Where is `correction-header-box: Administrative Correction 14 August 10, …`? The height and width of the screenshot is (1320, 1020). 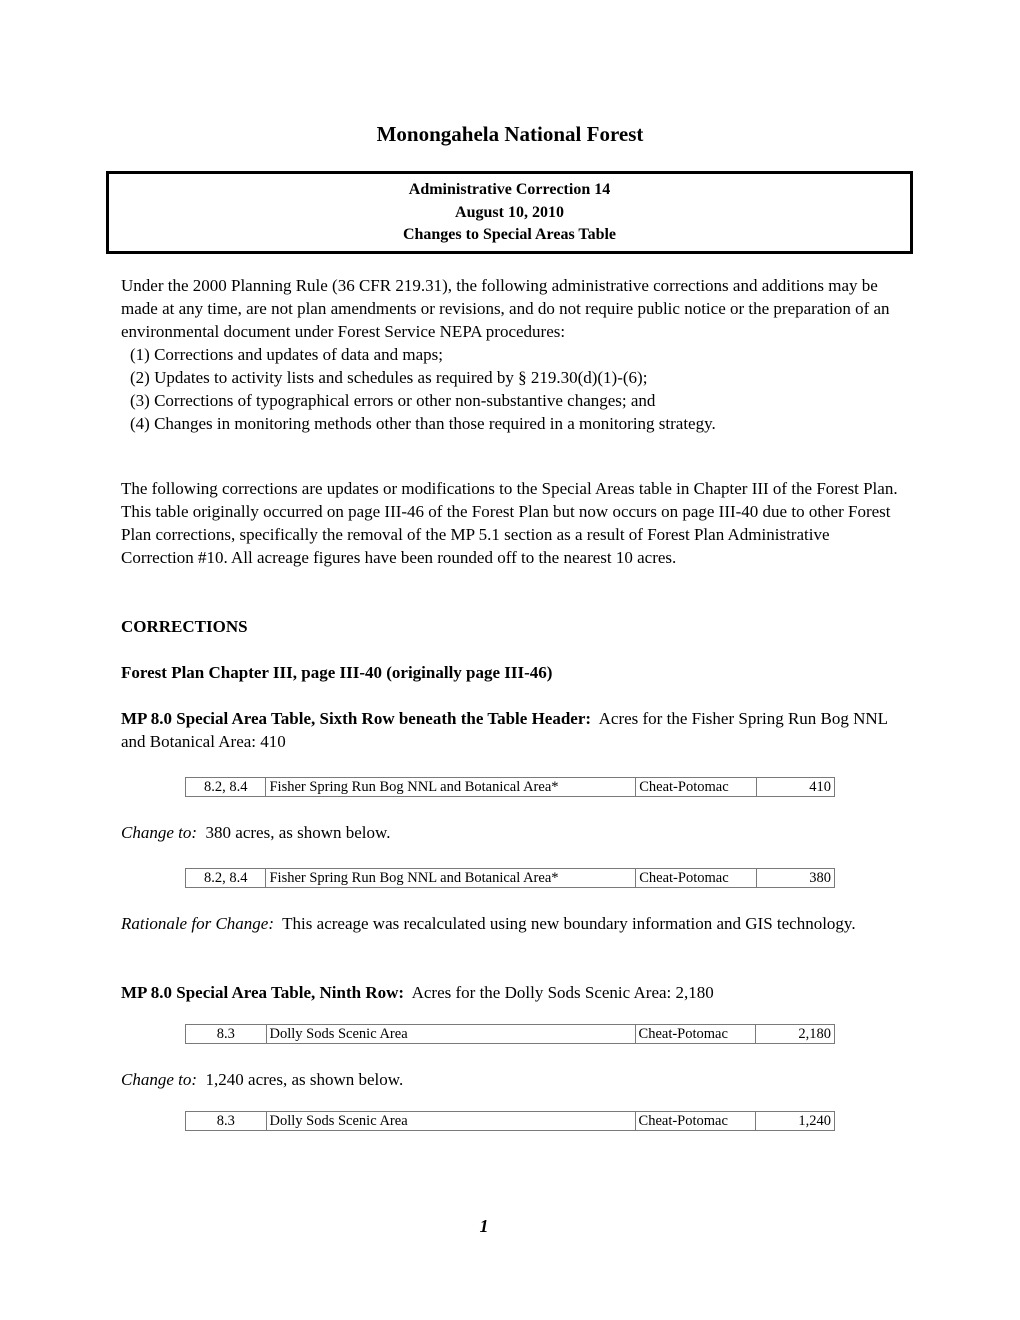 correction-header-box: Administrative Correction 14 August 10, … is located at coordinates (509, 212).